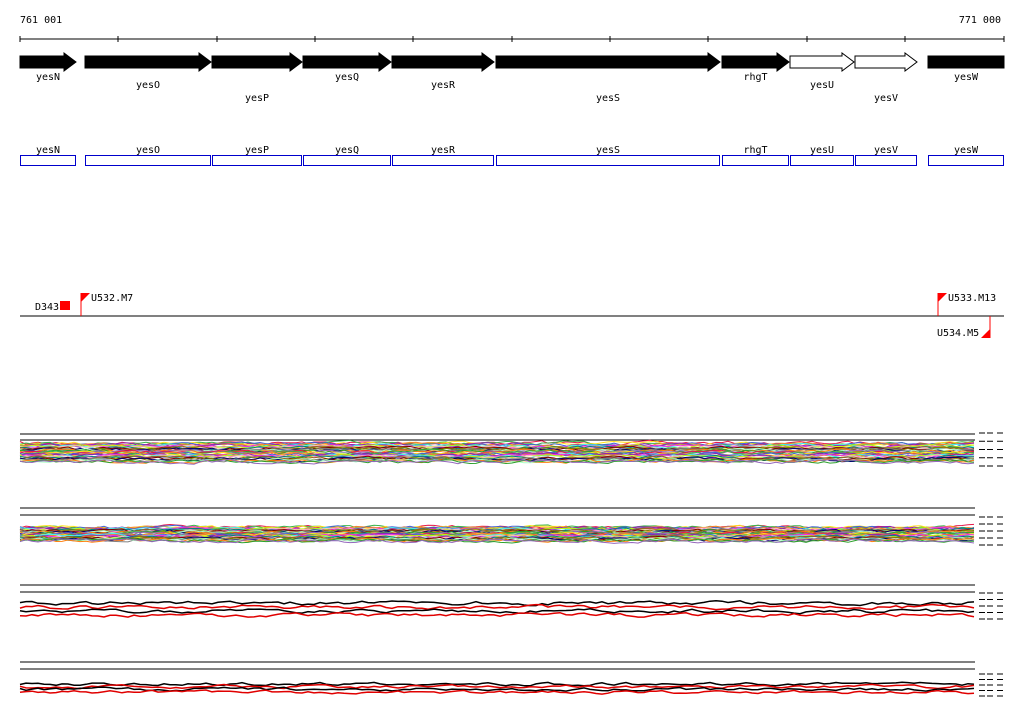 The width and height of the screenshot is (1024, 714). Describe the element at coordinates (972, 298) in the screenshot. I see `marker-label: U533.M13` at that location.